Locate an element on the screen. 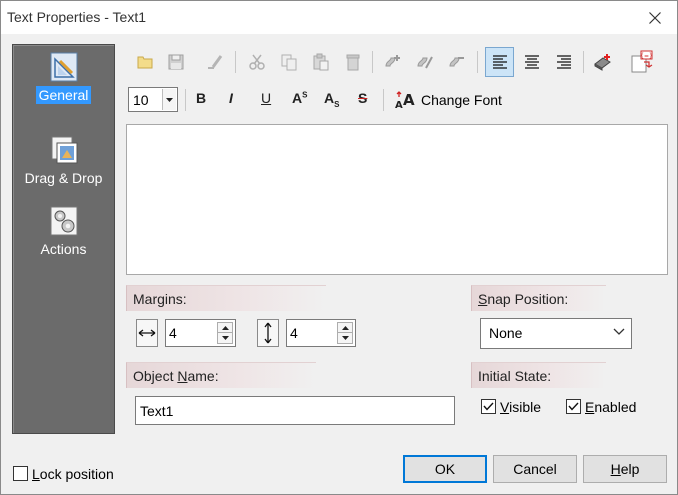 The height and width of the screenshot is (495, 678). cut-button is located at coordinates (257, 62).